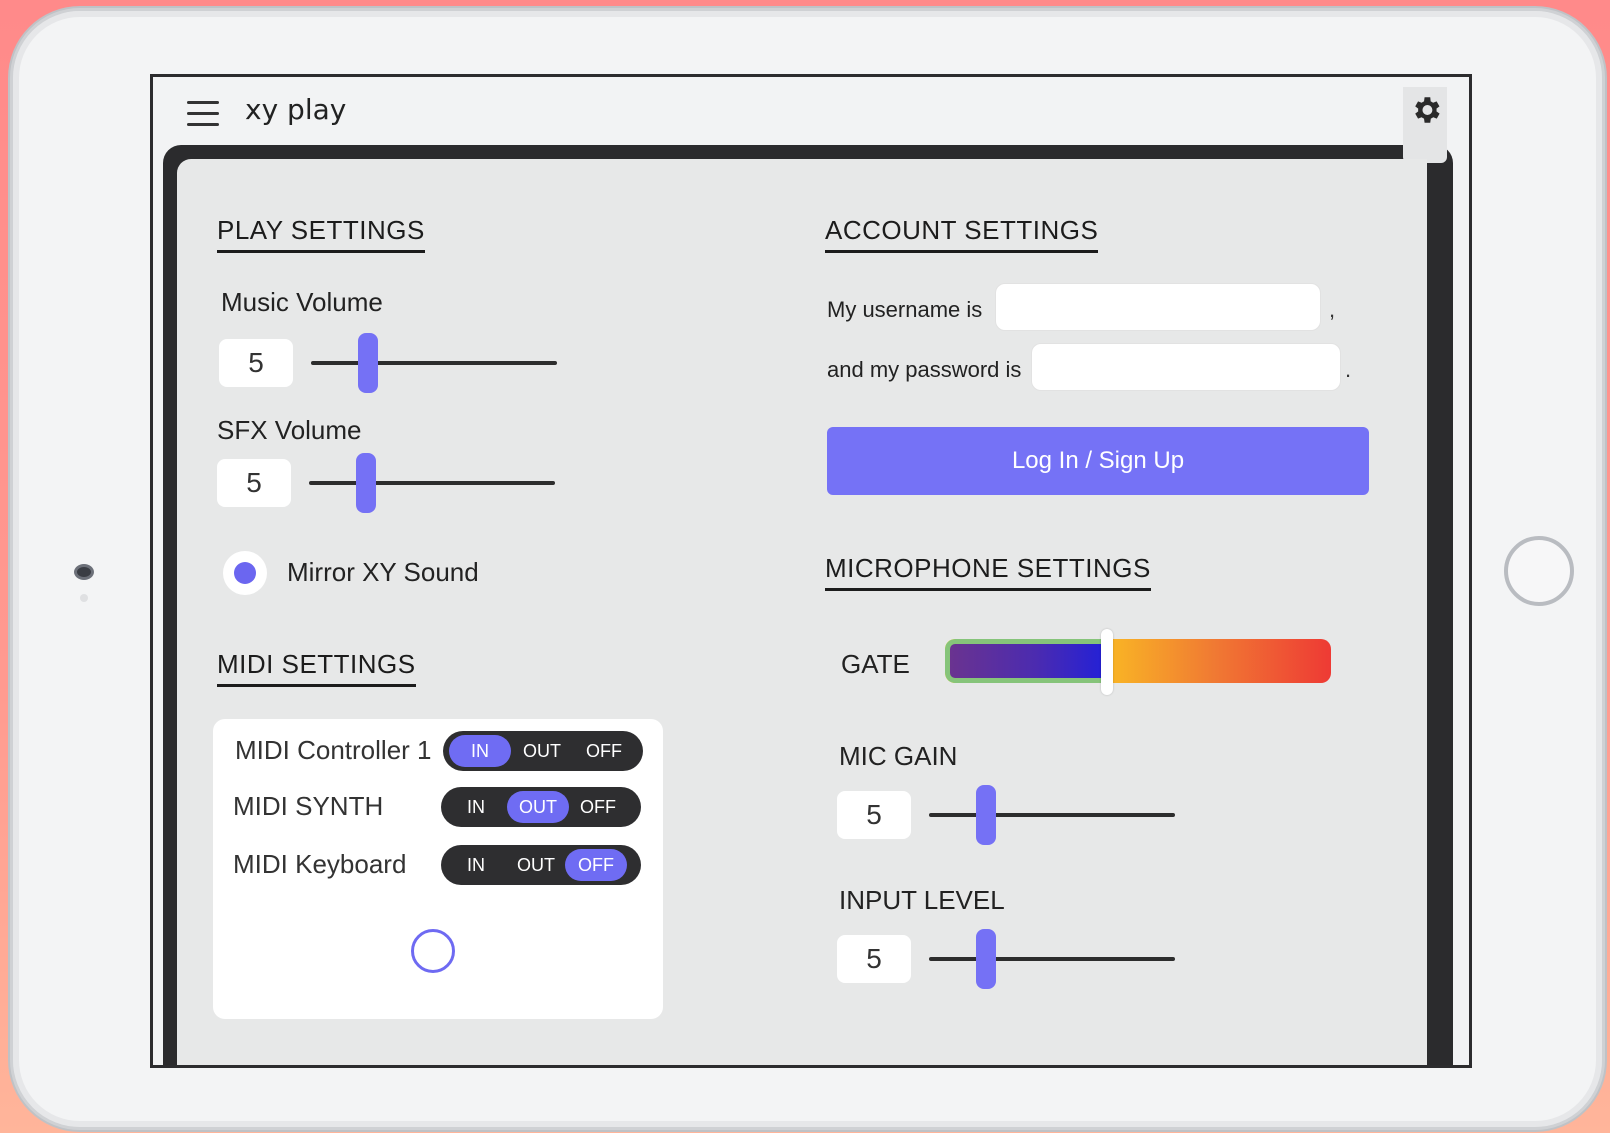 Image resolution: width=1610 pixels, height=1133 pixels. What do you see at coordinates (320, 864) in the screenshot?
I see `midi-device-label: MIDI Keyboard` at bounding box center [320, 864].